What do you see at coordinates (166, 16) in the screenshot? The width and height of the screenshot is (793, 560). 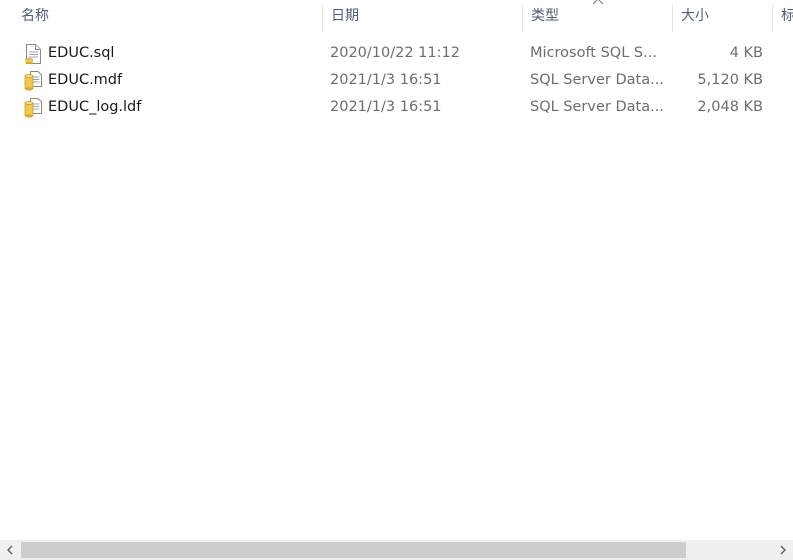 I see `column-header-name: 名称` at bounding box center [166, 16].